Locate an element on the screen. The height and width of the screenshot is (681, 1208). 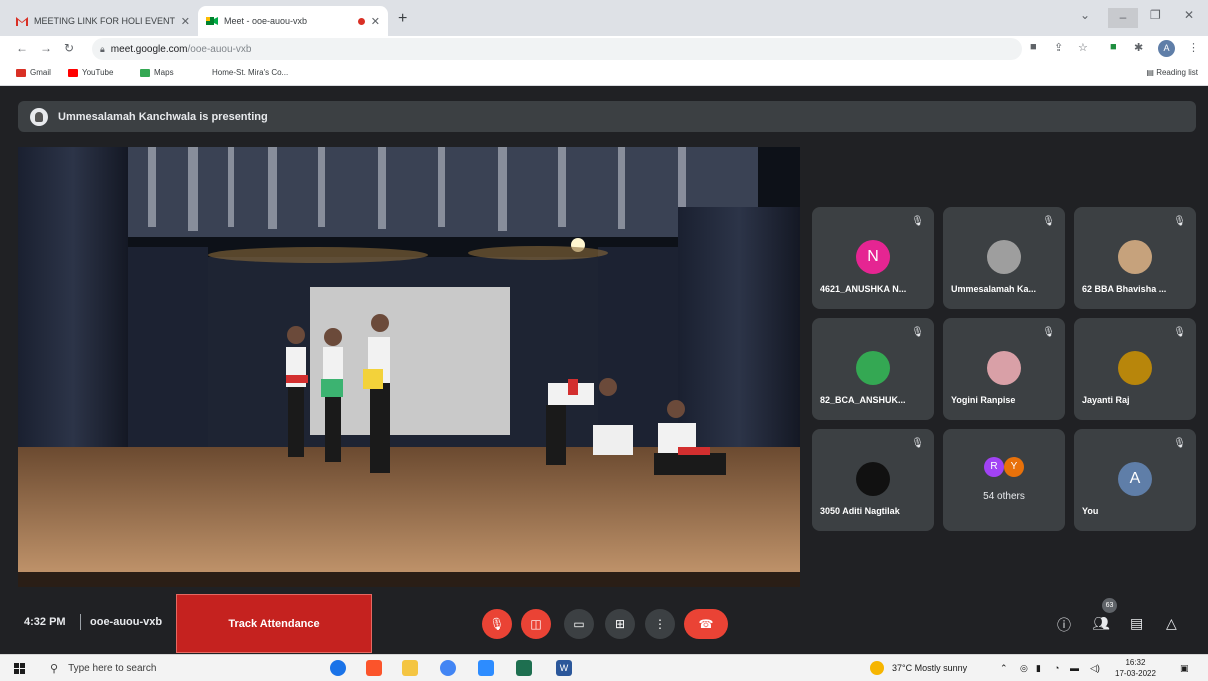
participant-tile: 🎙︎ Yogini Ranpise is located at coordinates (1004, 369).